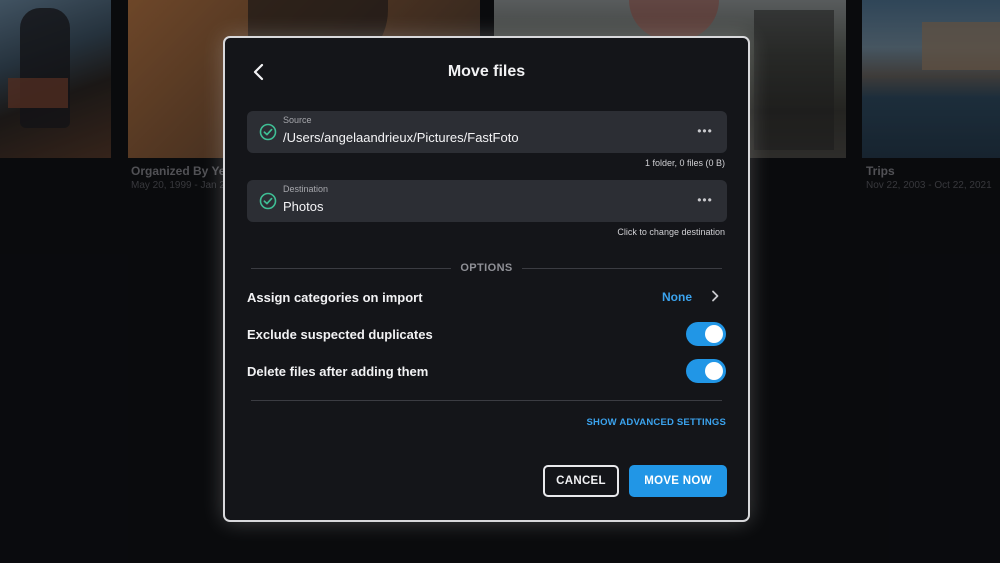 Image resolution: width=1000 pixels, height=563 pixels. What do you see at coordinates (678, 481) in the screenshot?
I see `move-now-button: MOVE NOW` at bounding box center [678, 481].